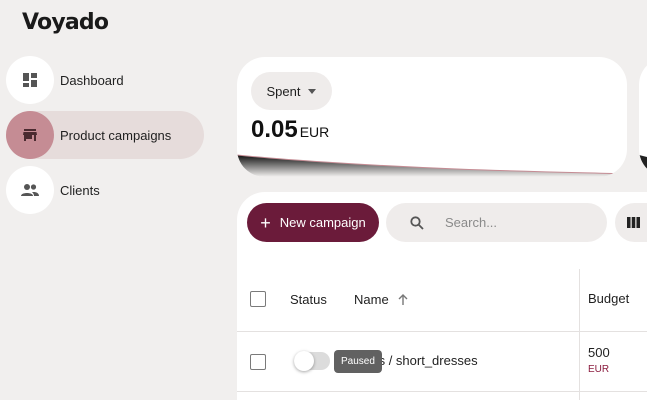  I want to click on plus-icon: +, so click(265, 222).